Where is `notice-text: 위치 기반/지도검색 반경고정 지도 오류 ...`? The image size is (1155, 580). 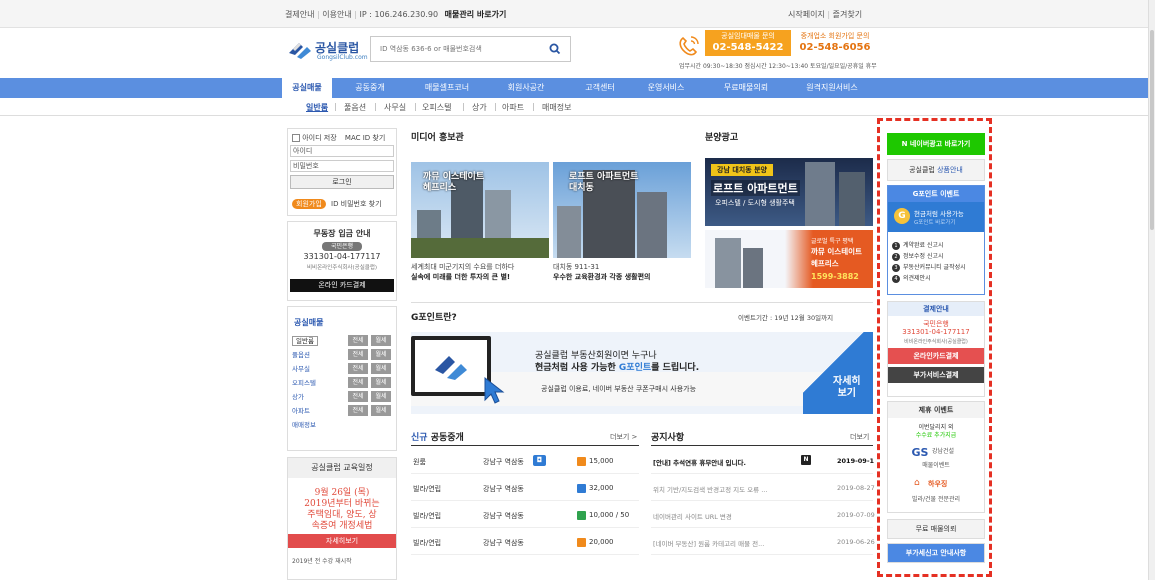 notice-text: 위치 기반/지도검색 반경고정 지도 오류 ... is located at coordinates (710, 490).